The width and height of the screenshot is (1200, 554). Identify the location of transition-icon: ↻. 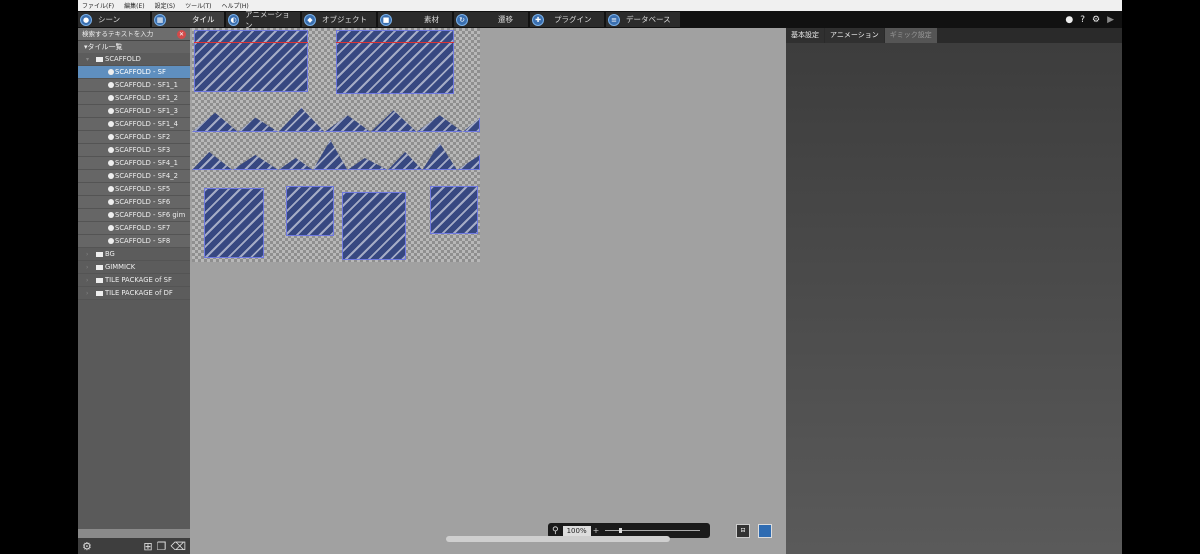
(462, 19).